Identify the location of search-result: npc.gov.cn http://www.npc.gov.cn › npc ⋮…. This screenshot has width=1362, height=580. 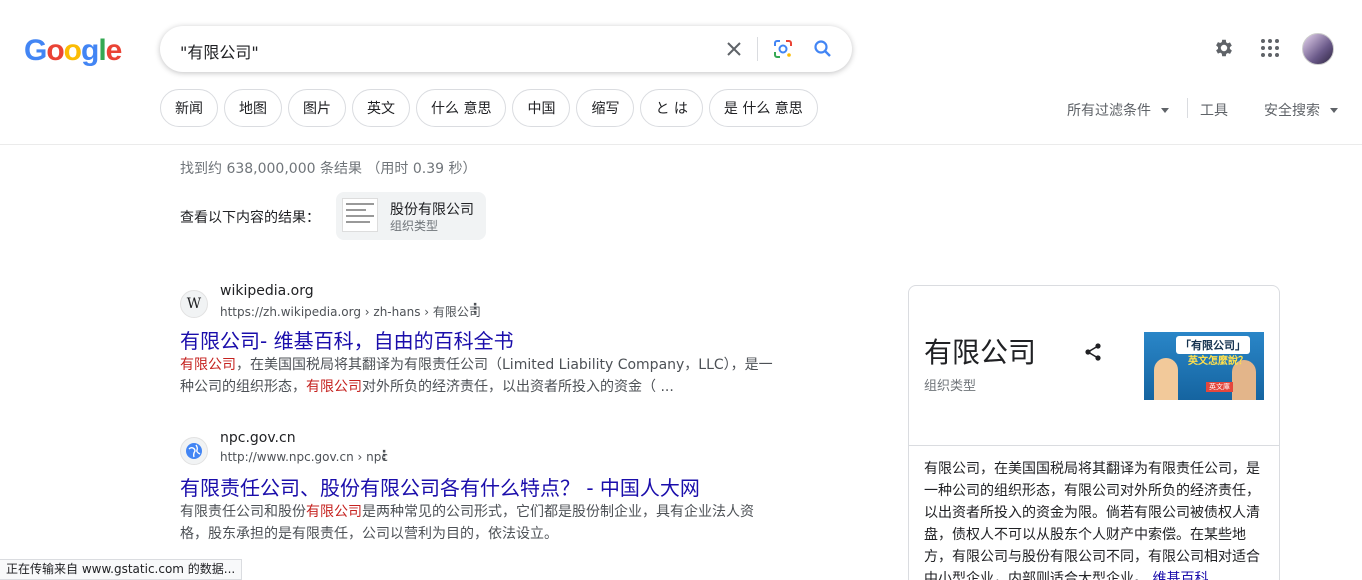
(480, 488).